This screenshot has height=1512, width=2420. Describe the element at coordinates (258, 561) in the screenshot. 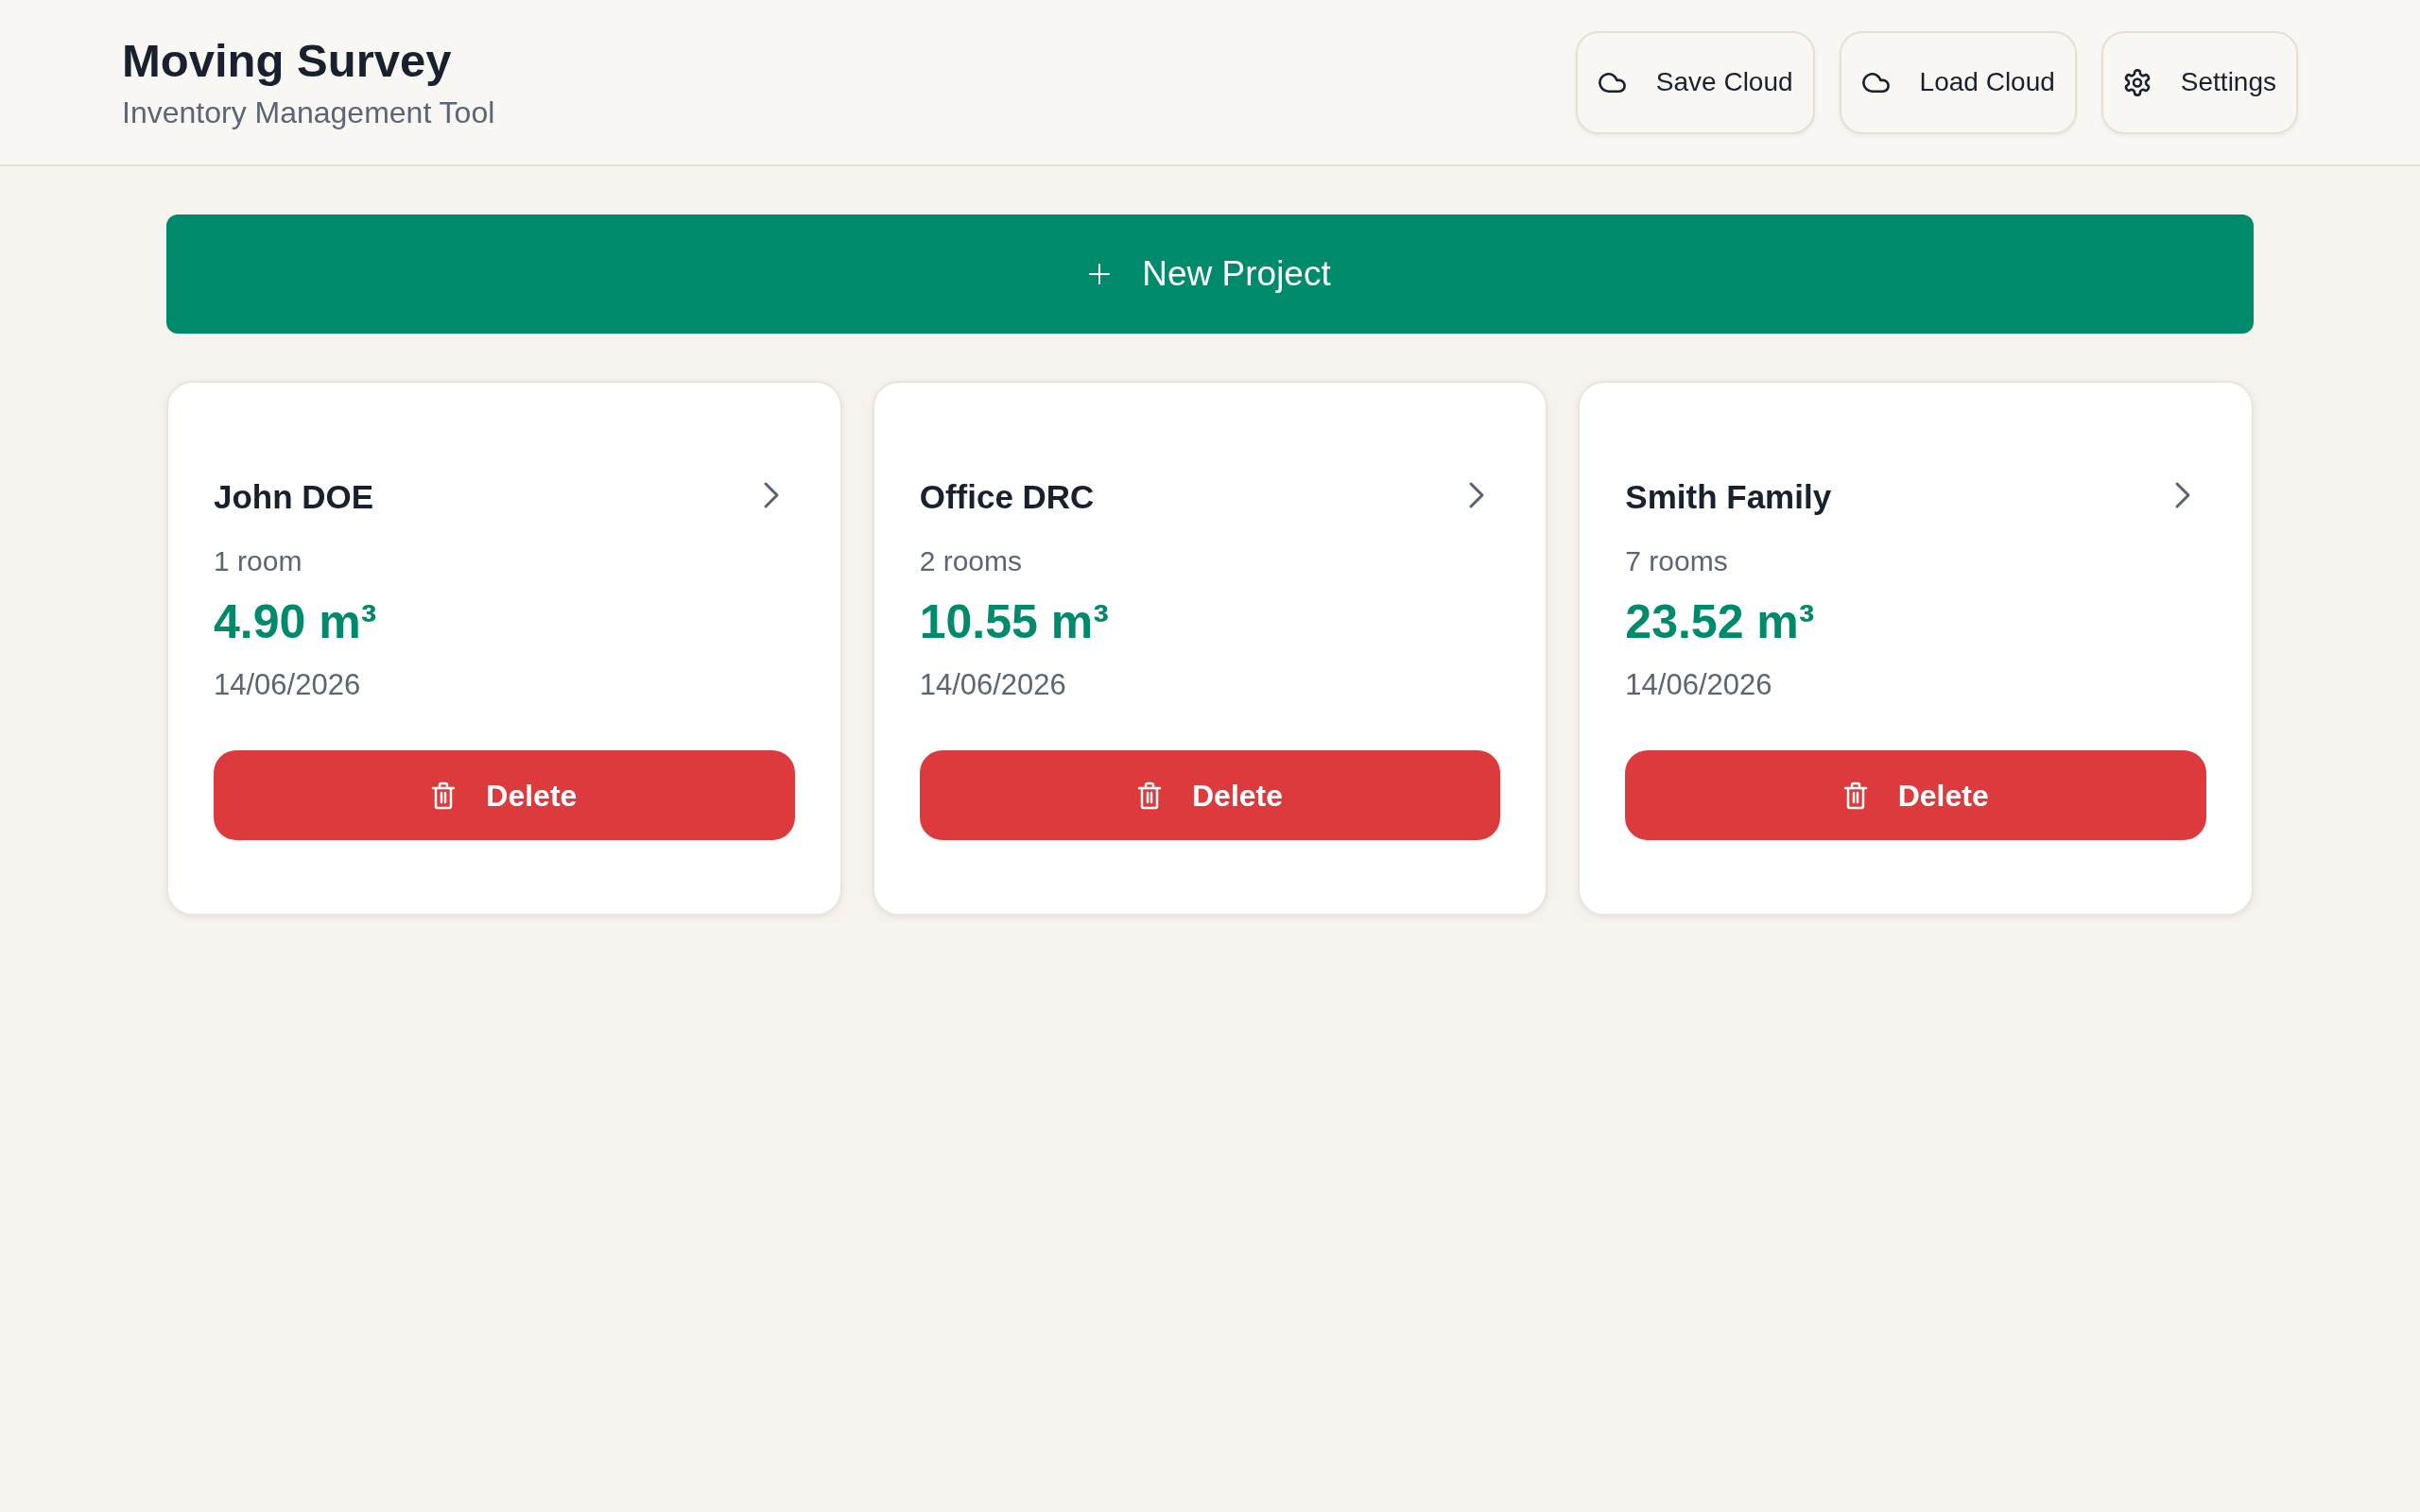

I see `room-count: 1 room` at that location.